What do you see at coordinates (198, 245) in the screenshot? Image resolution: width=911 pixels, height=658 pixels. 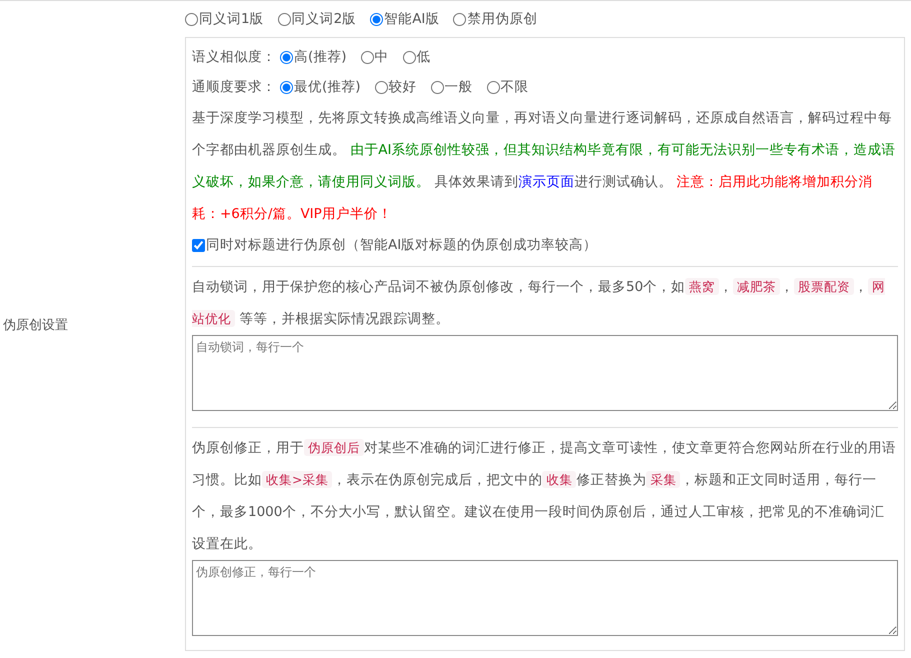 I see `checkbox` at bounding box center [198, 245].